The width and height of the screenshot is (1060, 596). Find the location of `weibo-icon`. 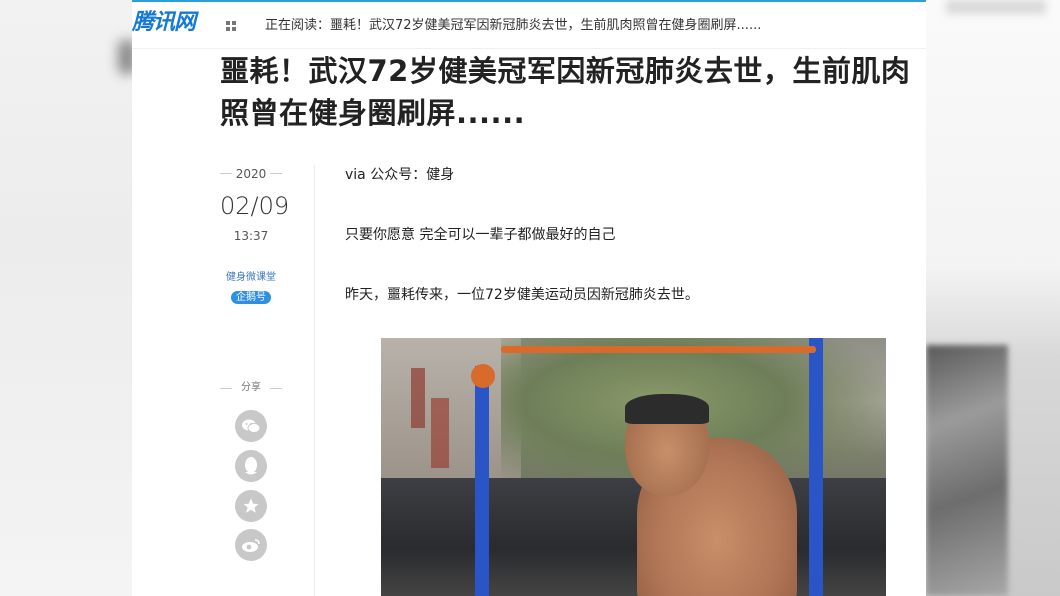

weibo-icon is located at coordinates (251, 545).